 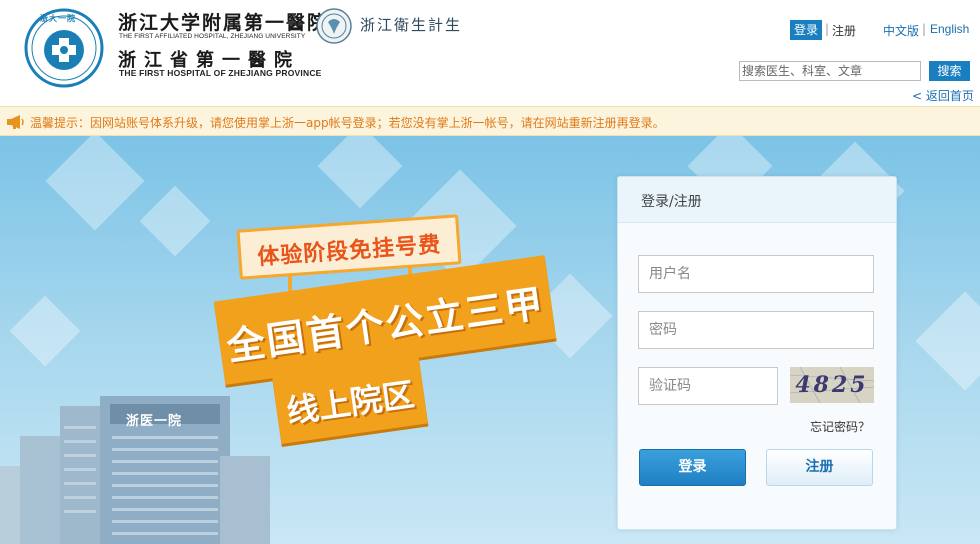 What do you see at coordinates (756, 274) in the screenshot?
I see `username-field` at bounding box center [756, 274].